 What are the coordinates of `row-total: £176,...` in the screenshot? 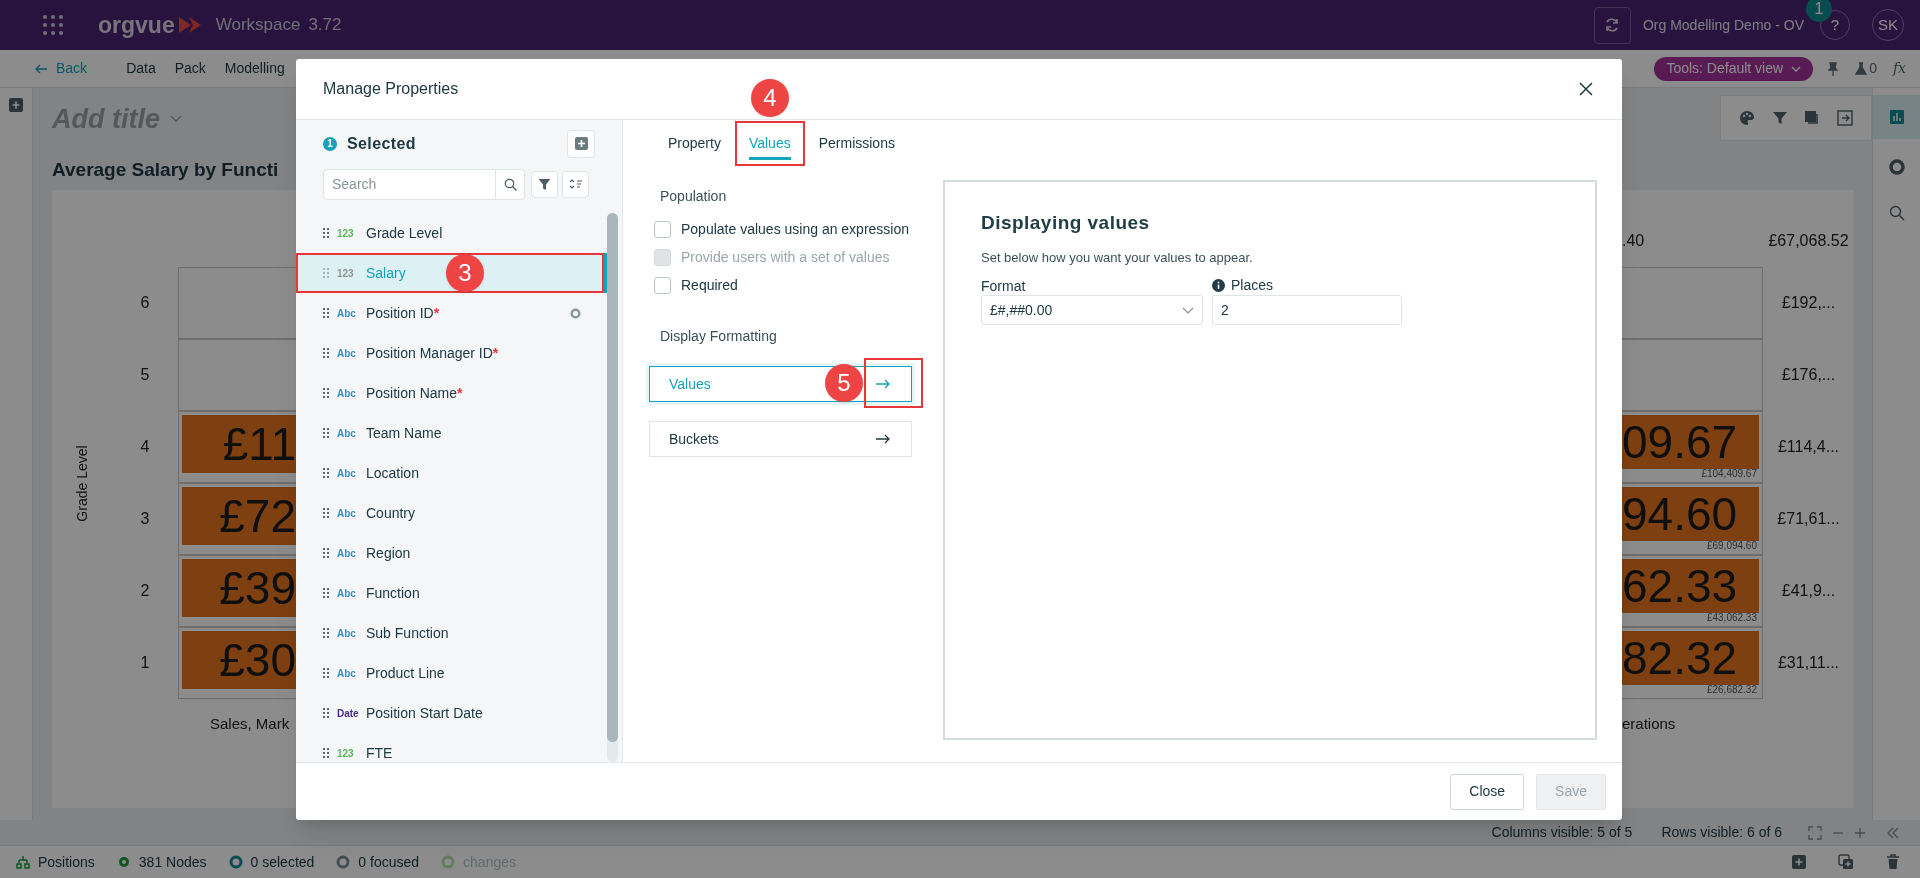 It's located at (1808, 375).